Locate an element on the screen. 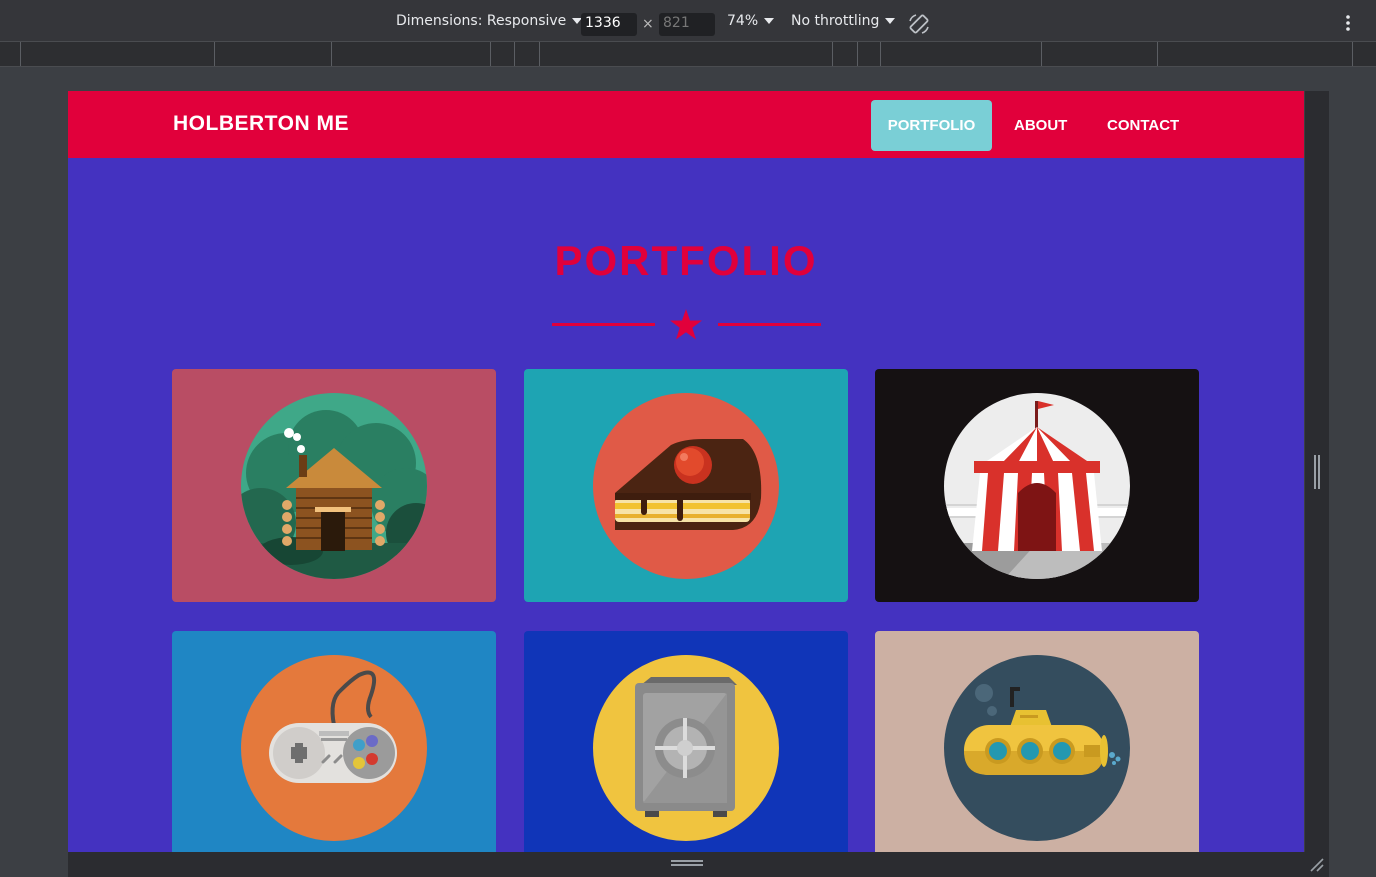 The width and height of the screenshot is (1376, 877). portfolio-card-safe is located at coordinates (686, 741).